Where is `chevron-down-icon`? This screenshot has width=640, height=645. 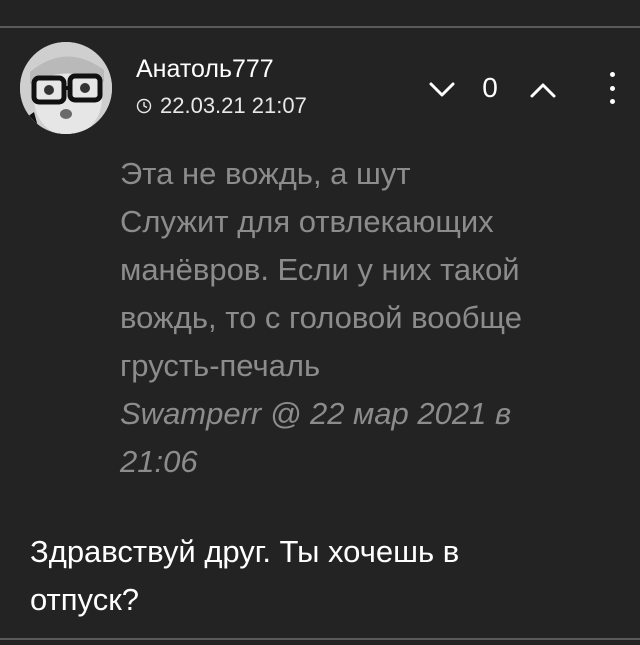 chevron-down-icon is located at coordinates (442, 89).